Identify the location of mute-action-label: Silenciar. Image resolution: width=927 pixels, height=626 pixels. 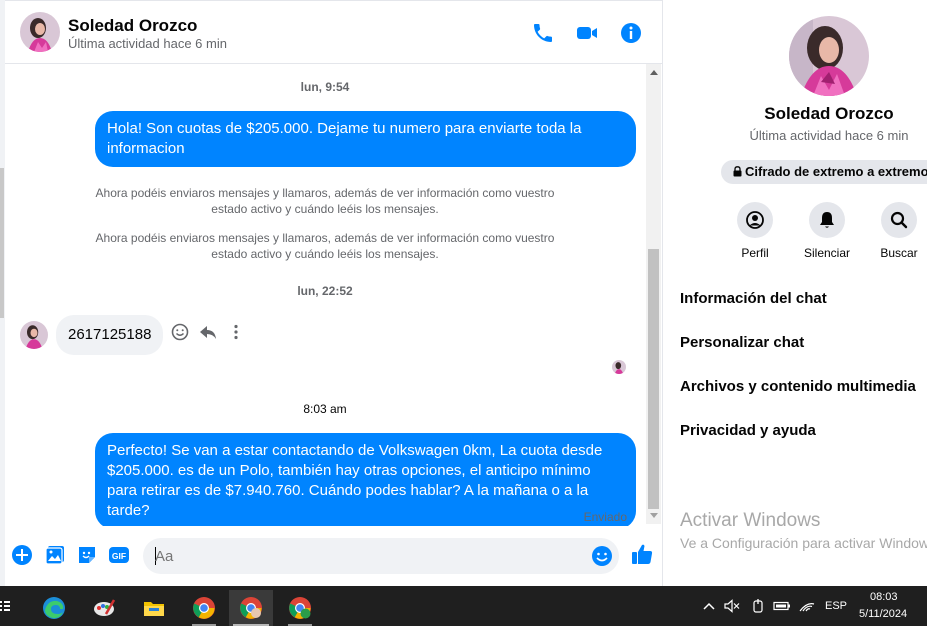
(827, 253).